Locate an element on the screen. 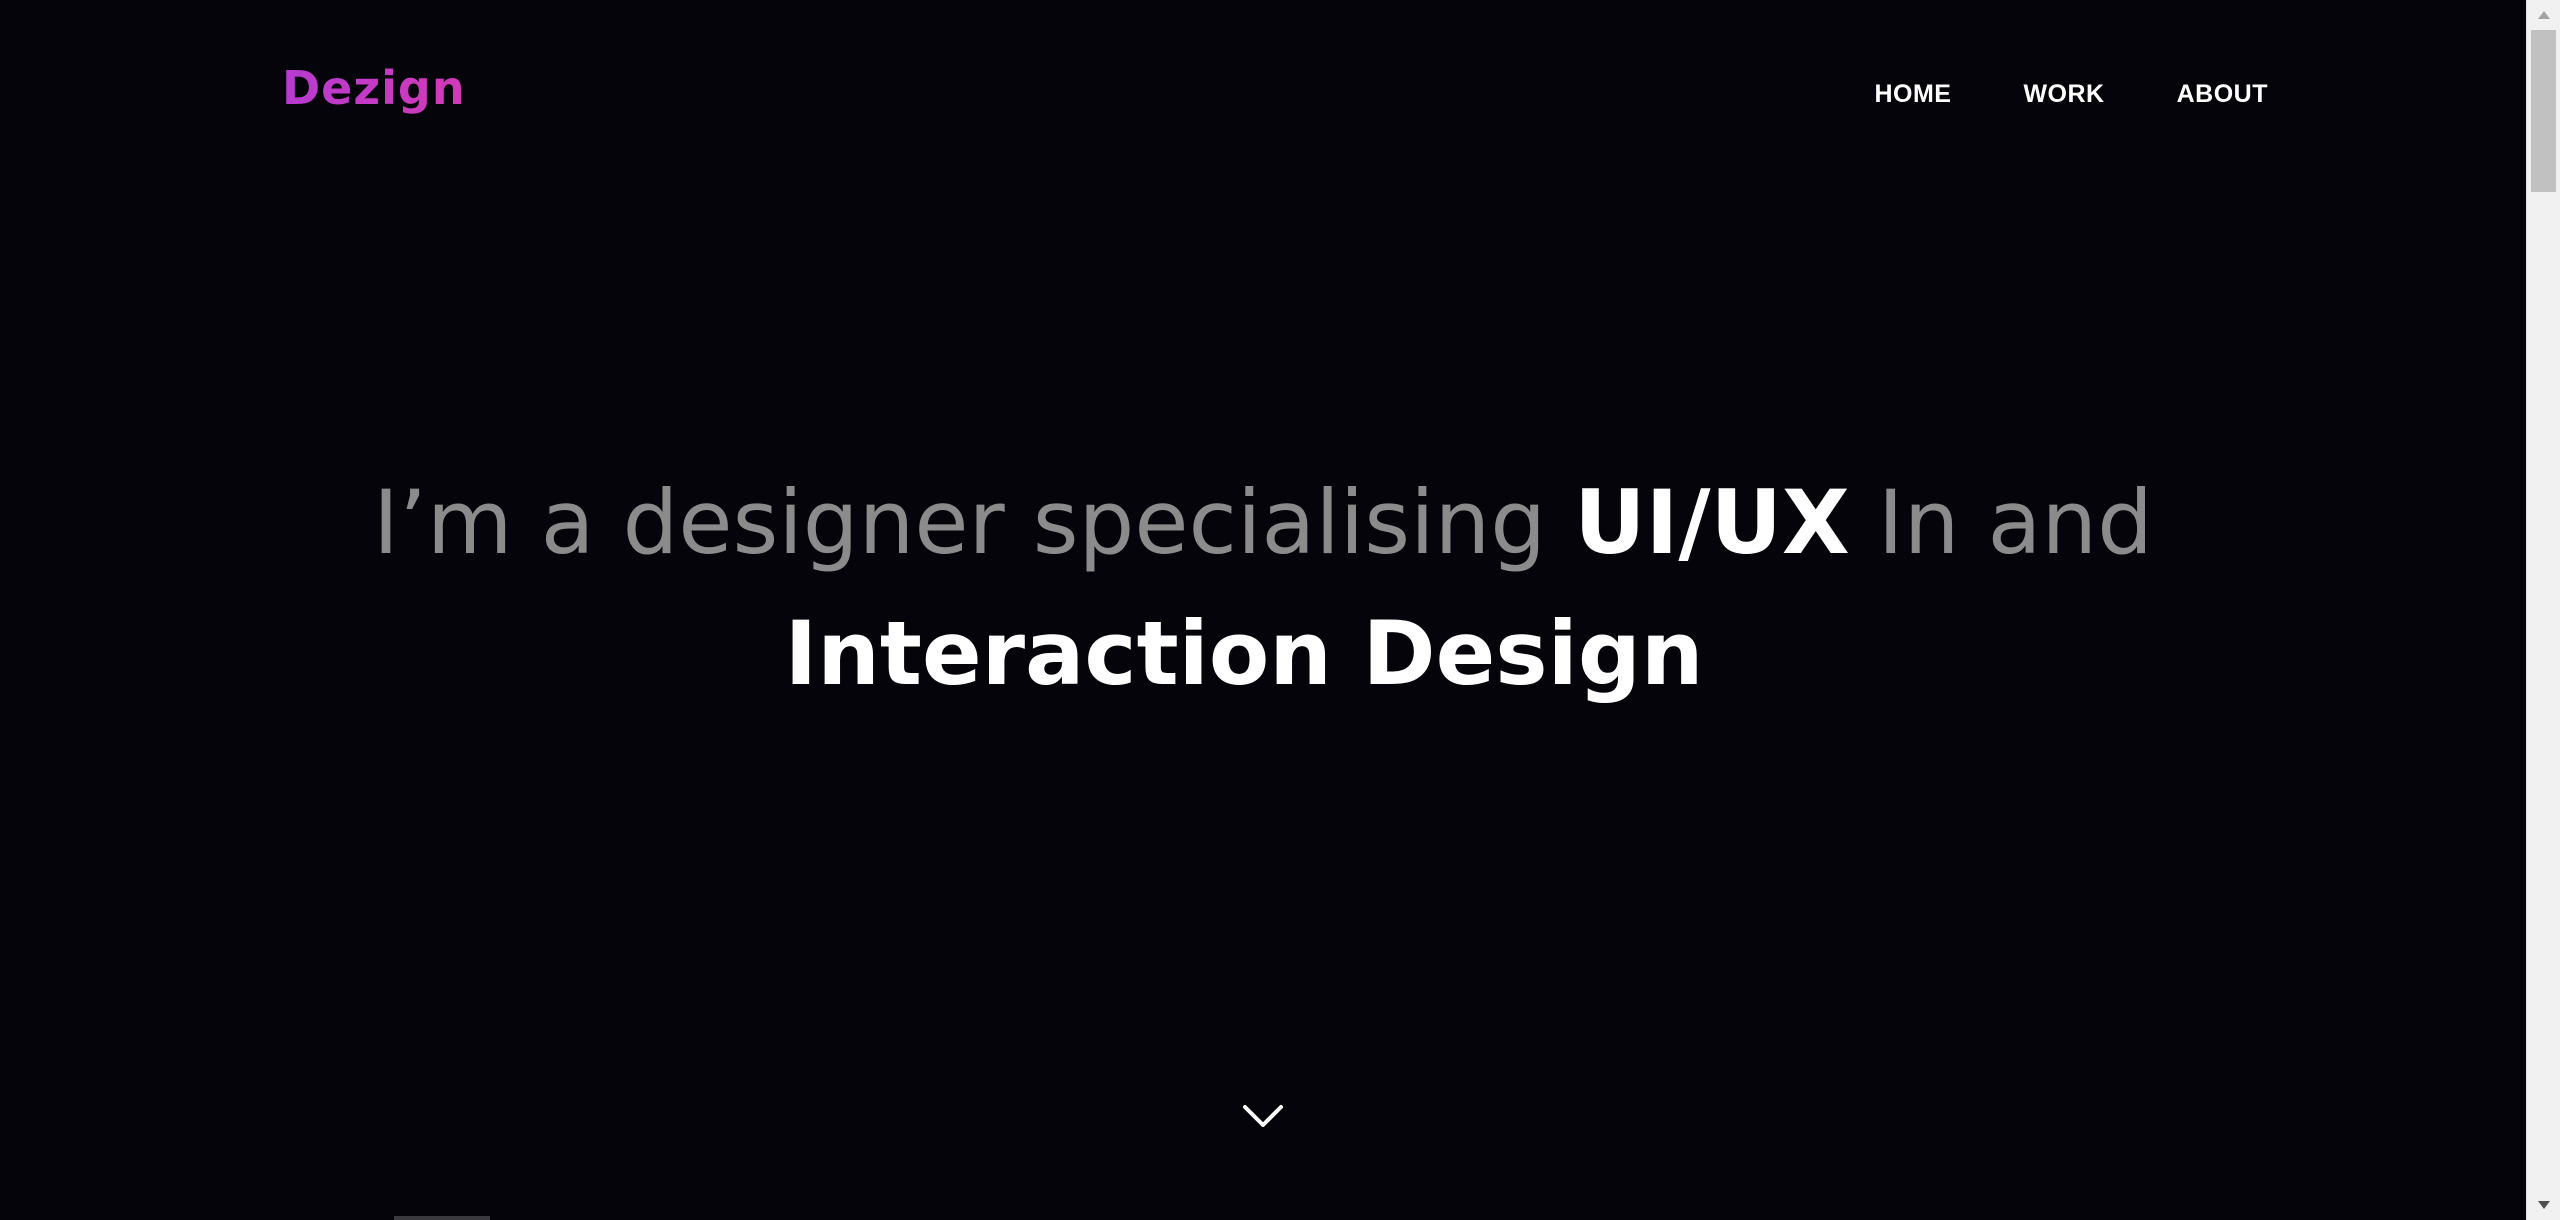  scroll-thumb is located at coordinates (2543, 111).